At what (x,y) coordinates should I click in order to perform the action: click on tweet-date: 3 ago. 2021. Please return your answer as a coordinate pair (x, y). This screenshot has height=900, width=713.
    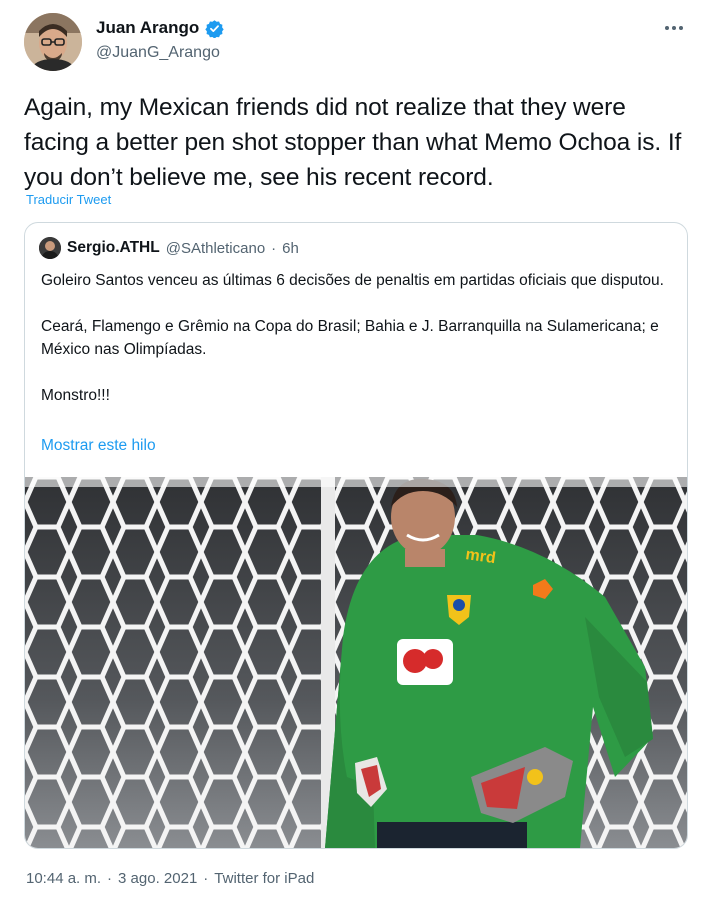
    Looking at the image, I should click on (157, 878).